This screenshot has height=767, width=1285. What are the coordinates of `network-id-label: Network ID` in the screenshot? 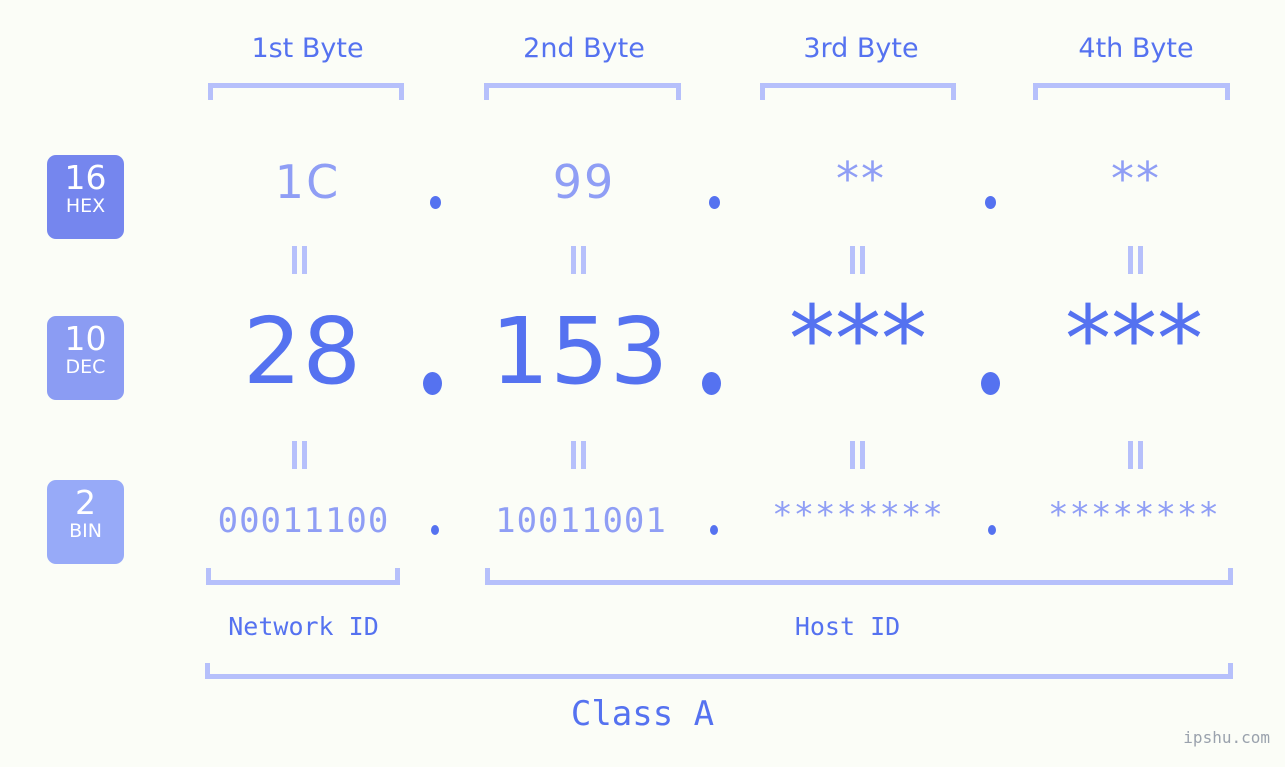 It's located at (303, 626).